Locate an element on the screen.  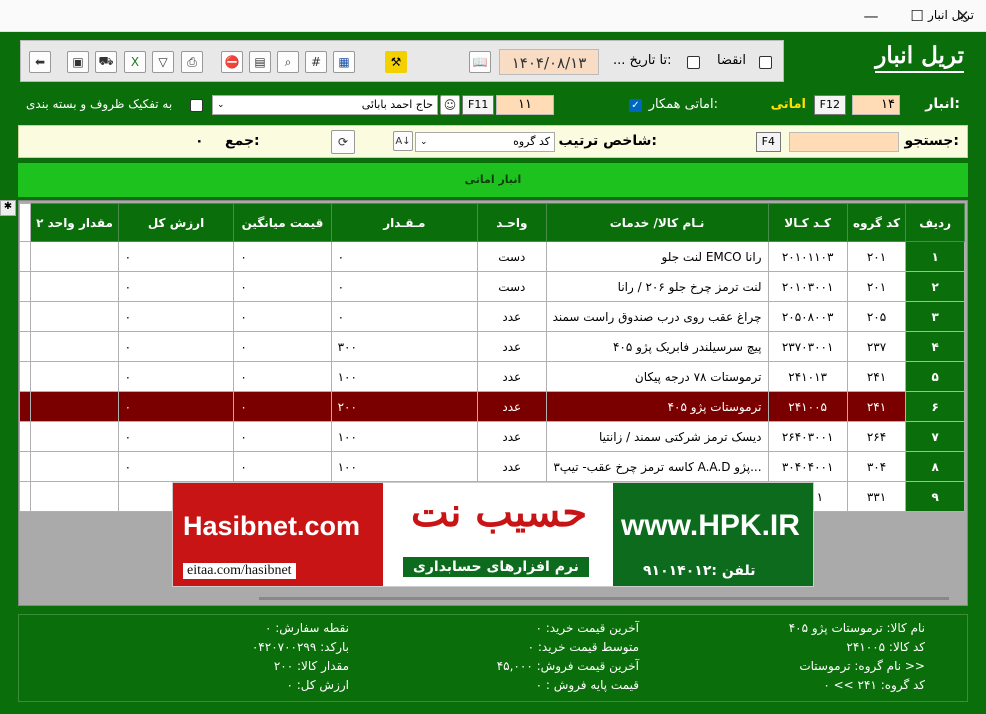
col-header: واحـد is located at coordinates (512, 222).